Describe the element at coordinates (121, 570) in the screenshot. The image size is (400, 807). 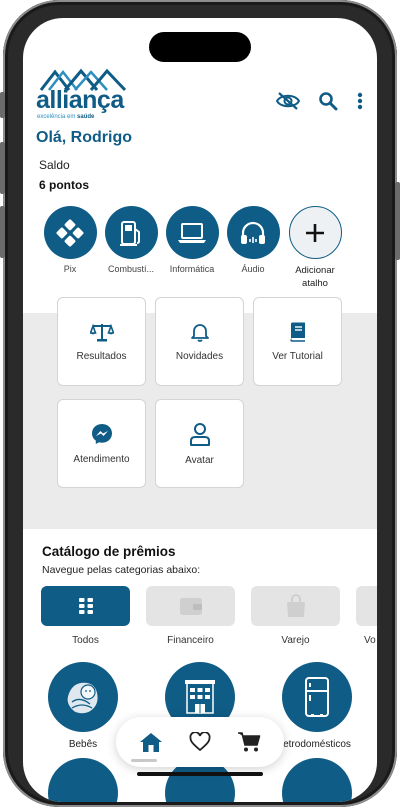
I see `catalog-subtitle: Navegue pelas categorias abaixo:` at that location.